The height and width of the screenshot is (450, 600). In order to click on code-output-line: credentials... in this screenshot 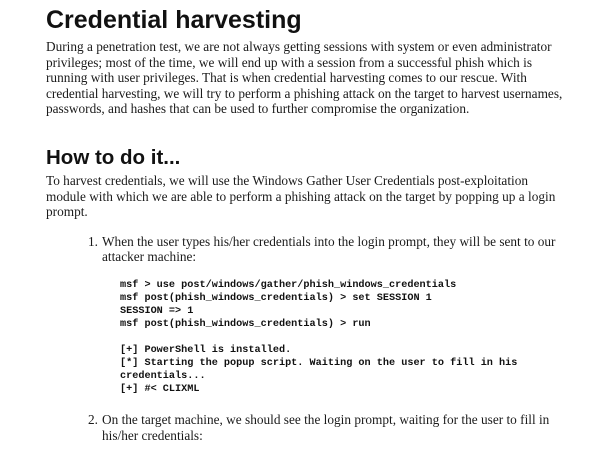, I will do `click(163, 376)`.